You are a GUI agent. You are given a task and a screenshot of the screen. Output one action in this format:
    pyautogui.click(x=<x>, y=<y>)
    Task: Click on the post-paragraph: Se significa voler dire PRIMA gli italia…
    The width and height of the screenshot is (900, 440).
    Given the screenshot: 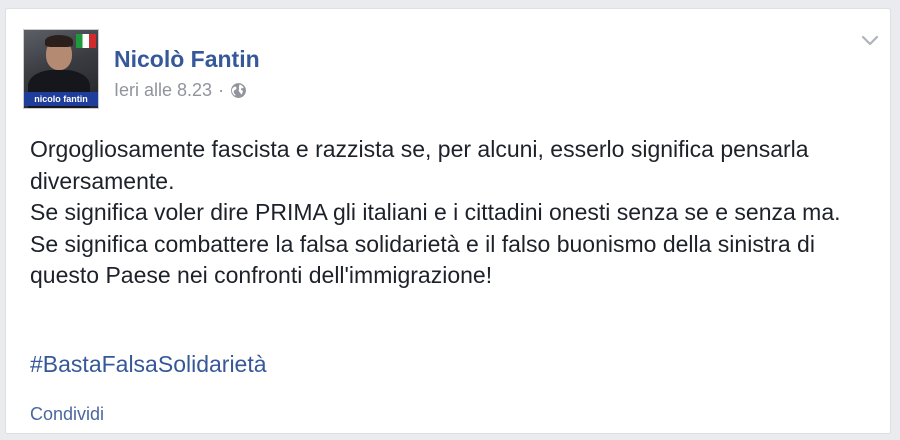 What is the action you would take?
    pyautogui.click(x=435, y=212)
    